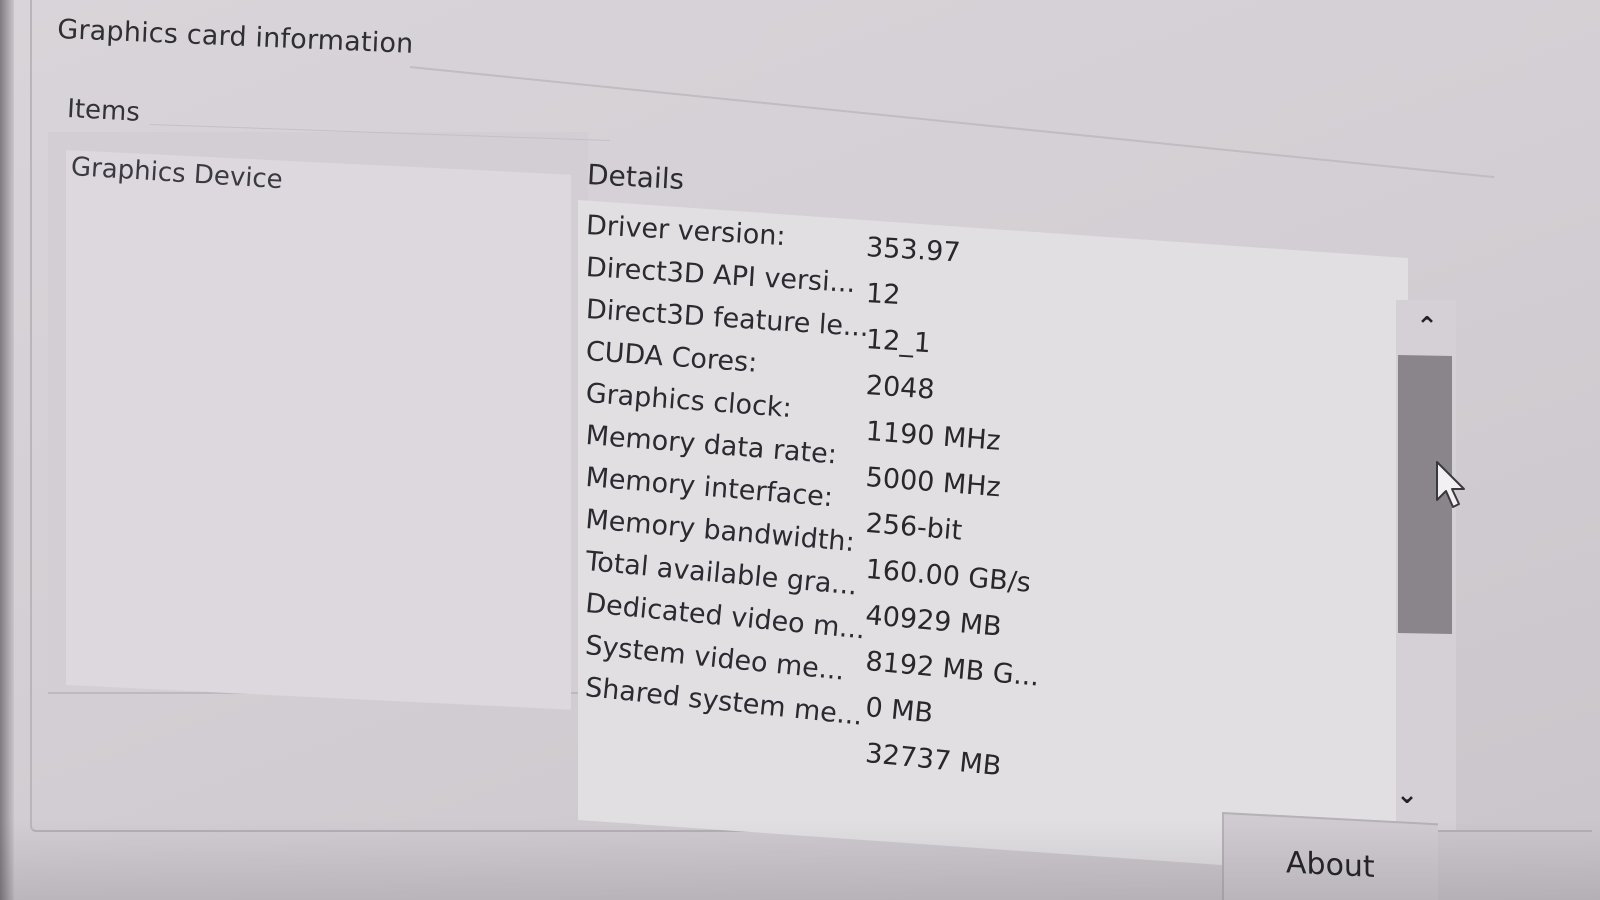 The width and height of the screenshot is (1600, 900). What do you see at coordinates (936, 239) in the screenshot?
I see `details-row: Driver version: 353.97` at bounding box center [936, 239].